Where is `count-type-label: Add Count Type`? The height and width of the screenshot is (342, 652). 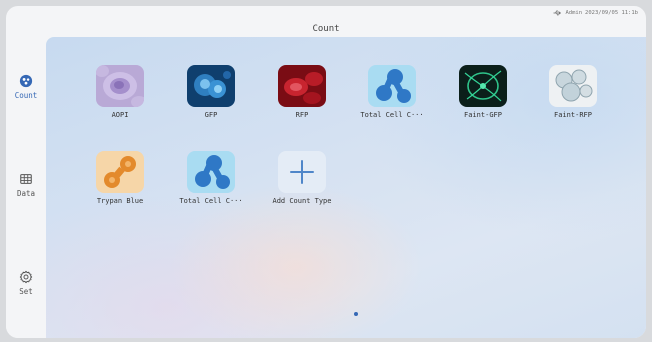
count-type-label: Add Count Type is located at coordinates (302, 201).